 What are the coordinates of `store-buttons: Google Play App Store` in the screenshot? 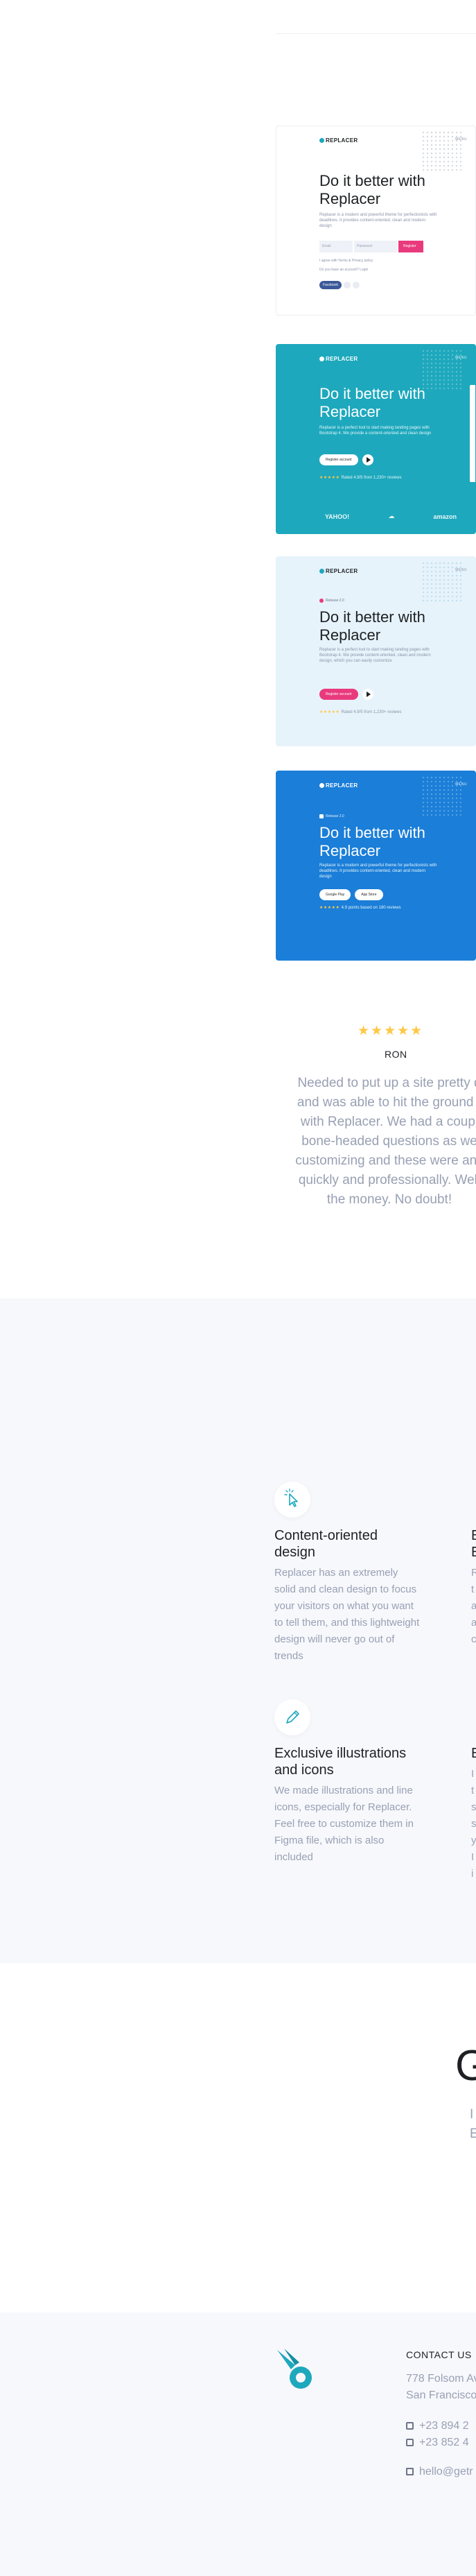 It's located at (351, 894).